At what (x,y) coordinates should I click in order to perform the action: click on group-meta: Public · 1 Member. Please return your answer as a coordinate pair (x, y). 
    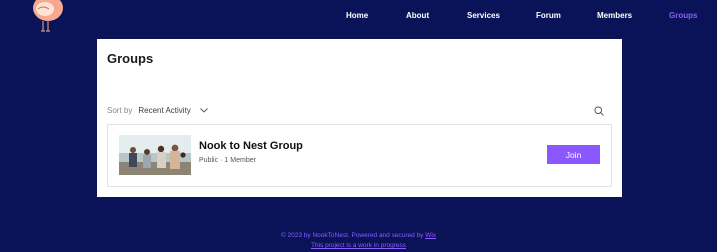
    Looking at the image, I should click on (227, 160).